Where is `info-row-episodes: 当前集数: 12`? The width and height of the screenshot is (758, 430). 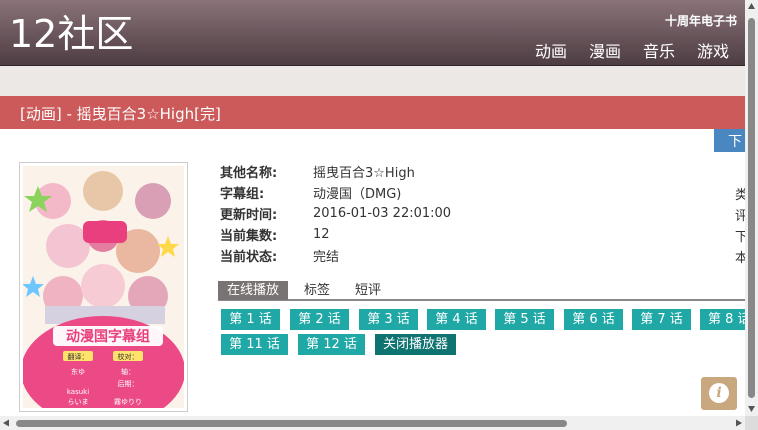 info-row-episodes: 当前集数: 12 is located at coordinates (335, 234).